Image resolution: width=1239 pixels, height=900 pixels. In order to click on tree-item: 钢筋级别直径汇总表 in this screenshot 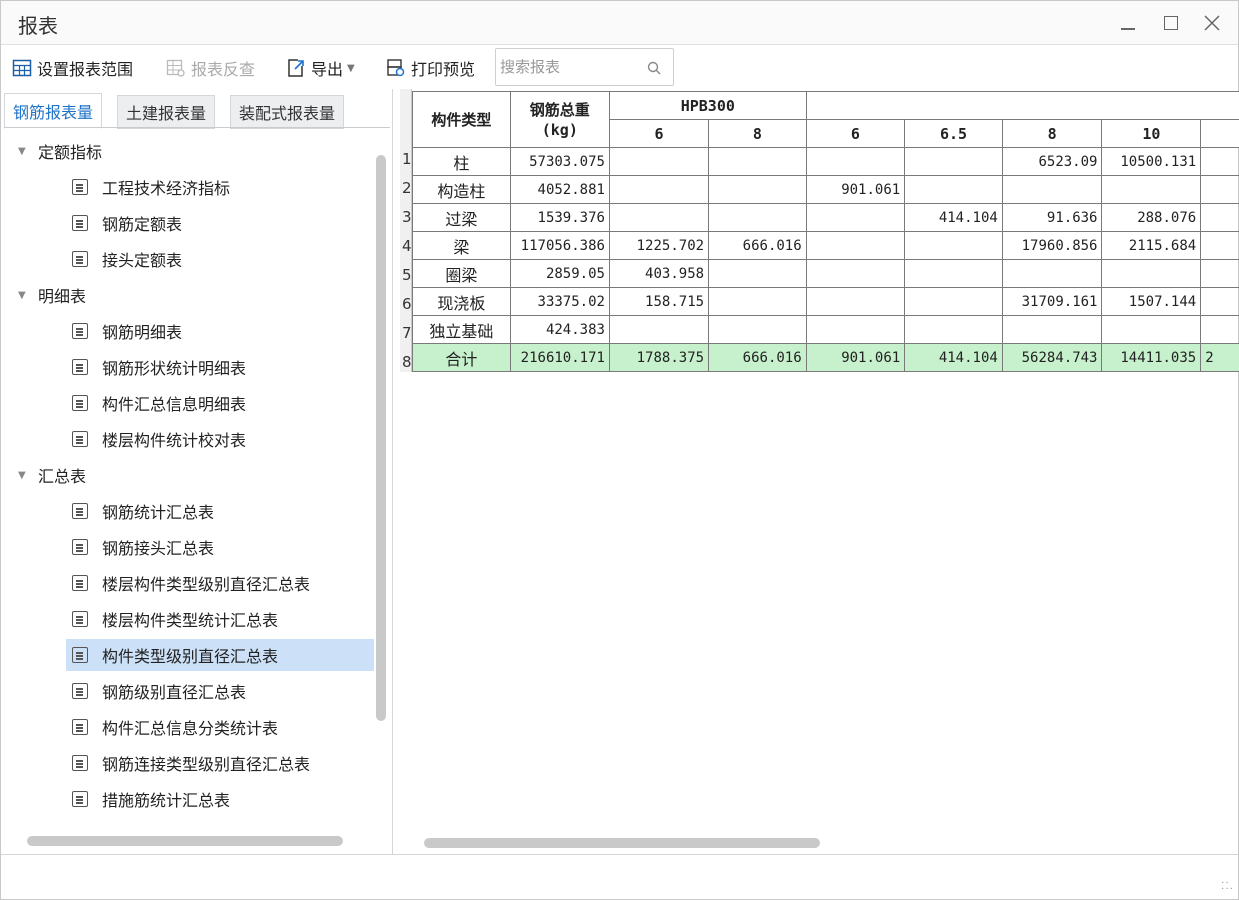, I will do `click(220, 691)`.